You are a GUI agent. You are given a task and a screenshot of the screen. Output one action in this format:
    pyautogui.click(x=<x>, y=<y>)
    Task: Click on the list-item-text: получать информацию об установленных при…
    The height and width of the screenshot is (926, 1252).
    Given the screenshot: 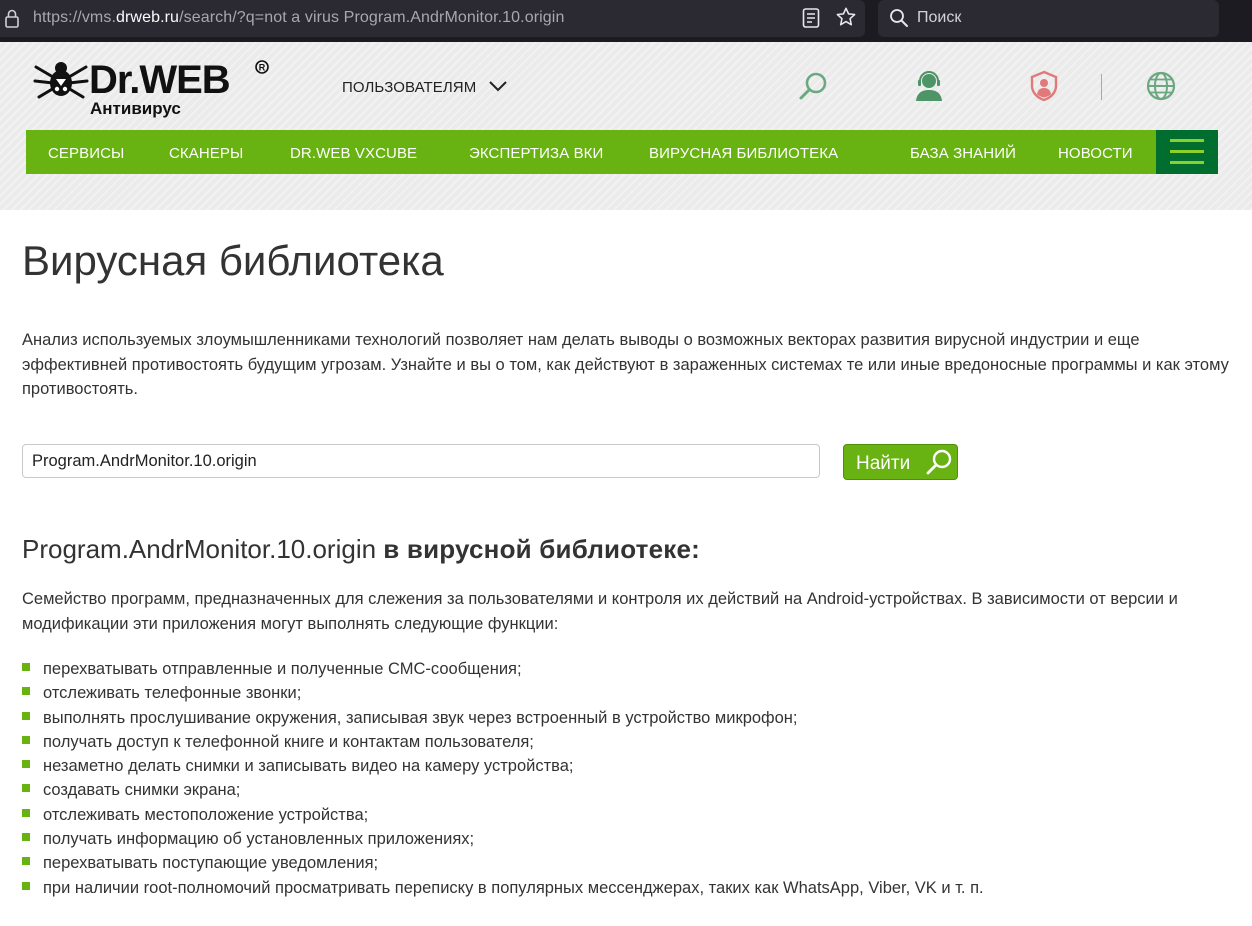 What is the action you would take?
    pyautogui.click(x=259, y=839)
    